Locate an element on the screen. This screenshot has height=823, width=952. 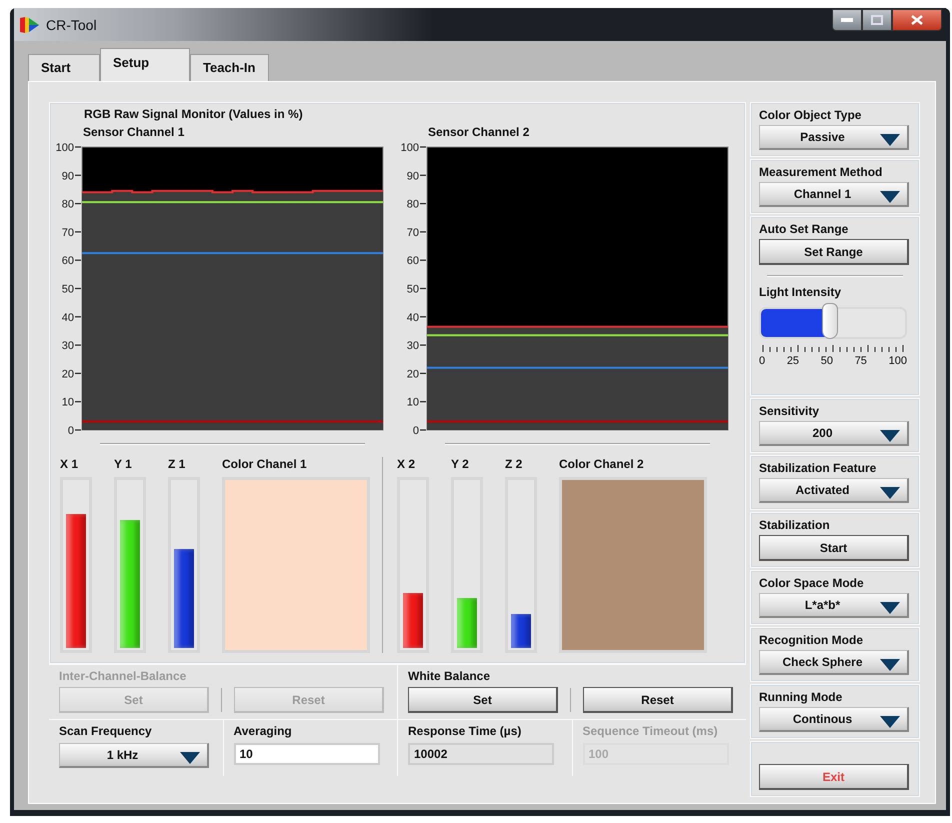
field-label: Sequence Timeout (ms) is located at coordinates (650, 731).